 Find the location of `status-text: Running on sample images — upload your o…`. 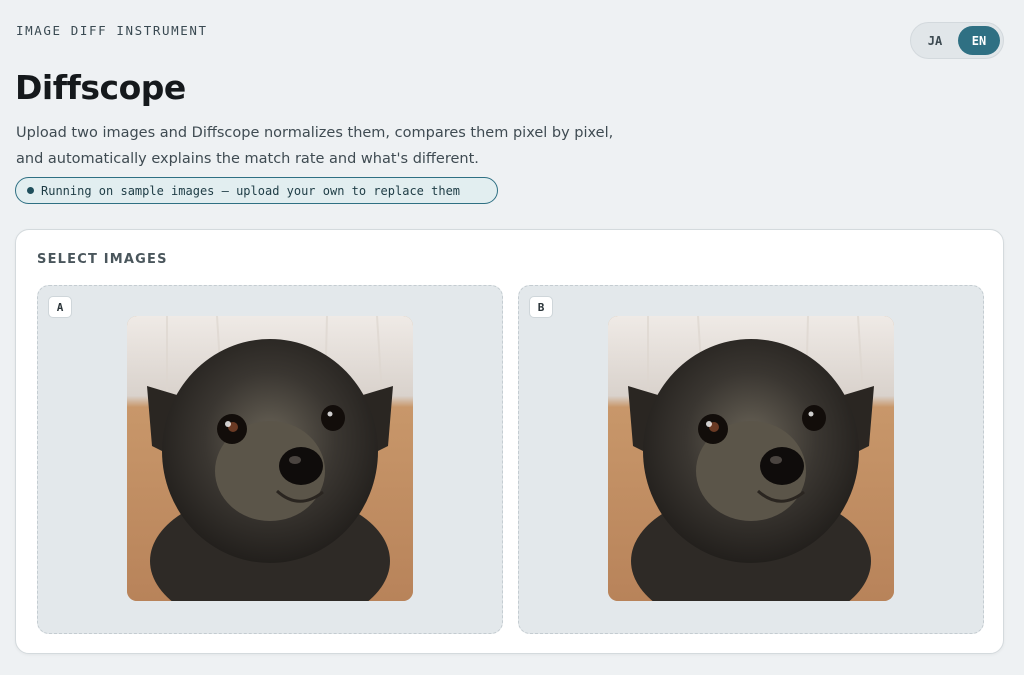

status-text: Running on sample images — upload your o… is located at coordinates (251, 190).